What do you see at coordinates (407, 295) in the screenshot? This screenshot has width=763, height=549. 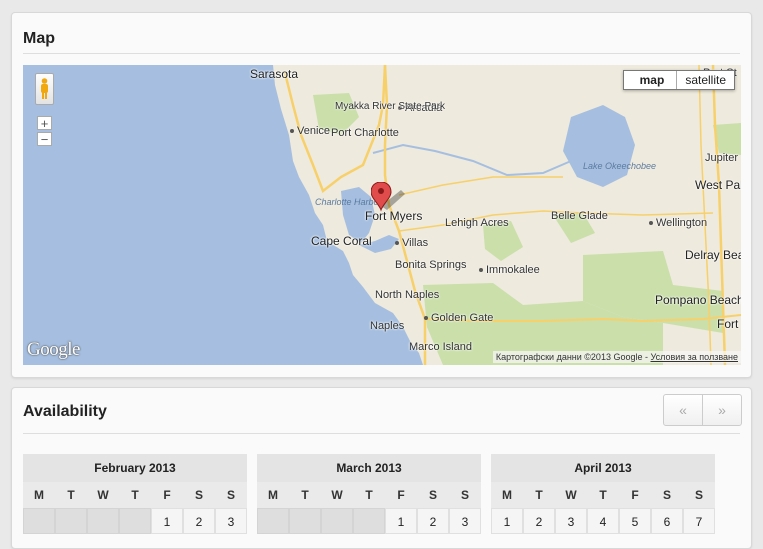 I see `label-north-naples: North Naples` at bounding box center [407, 295].